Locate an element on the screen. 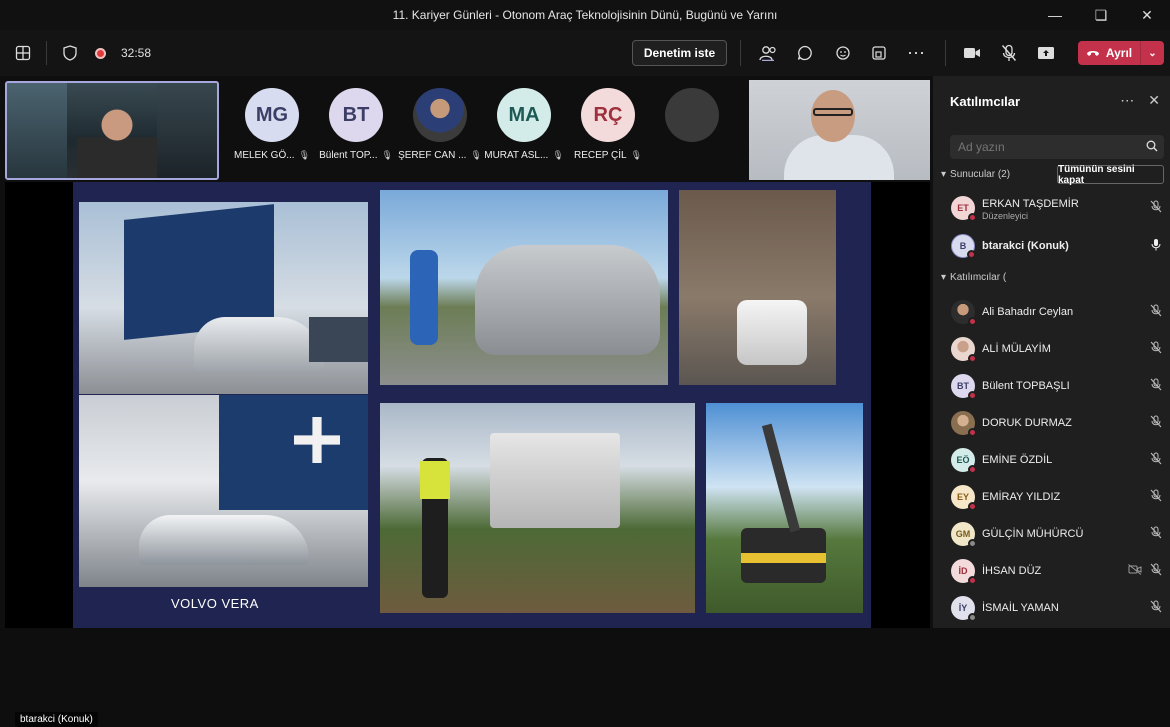 The height and width of the screenshot is (727, 1170). participant-tile: MA MURAT ASL... 🎙 is located at coordinates (524, 124).